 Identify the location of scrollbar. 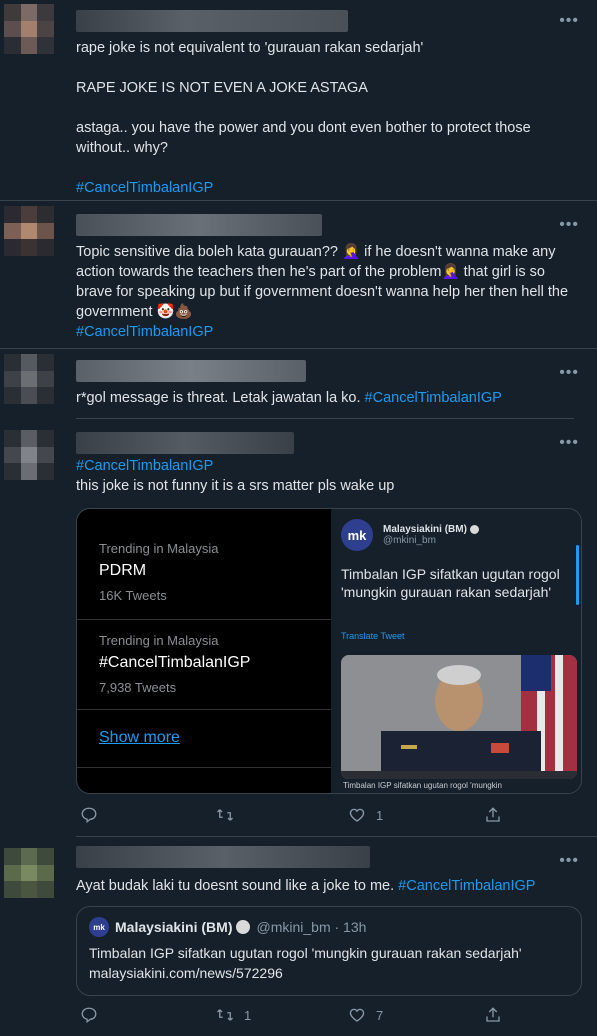
(577, 575).